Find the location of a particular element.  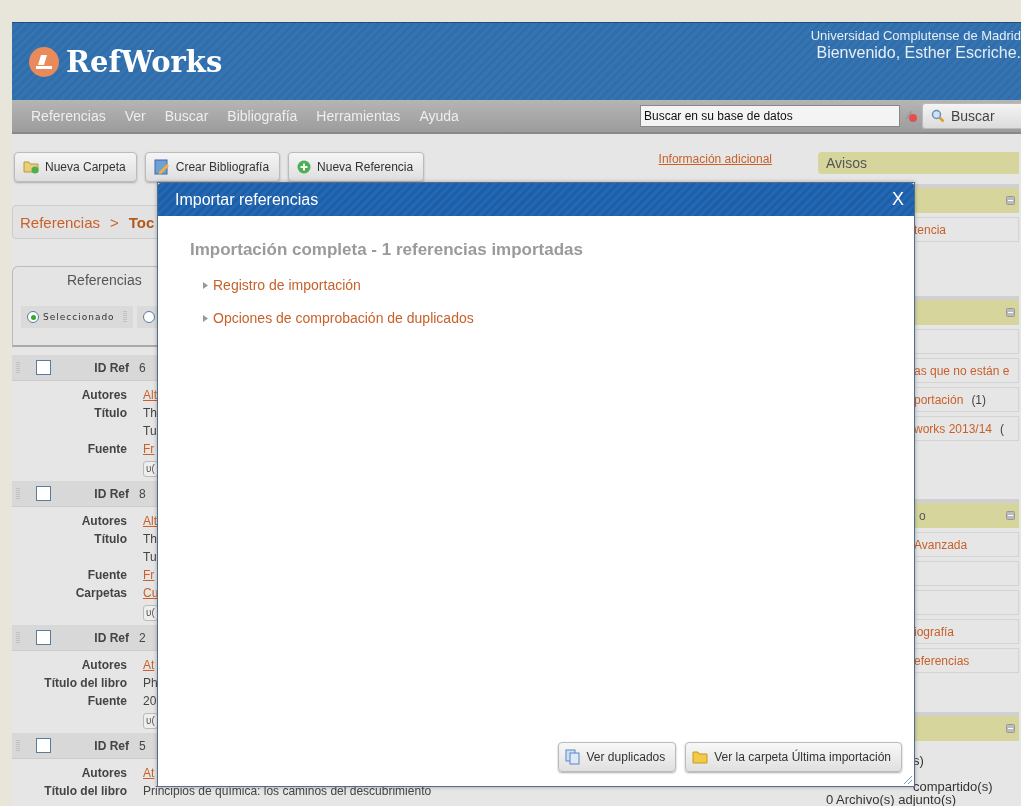

toolbar-button: Nueva Referencia is located at coordinates (356, 167).